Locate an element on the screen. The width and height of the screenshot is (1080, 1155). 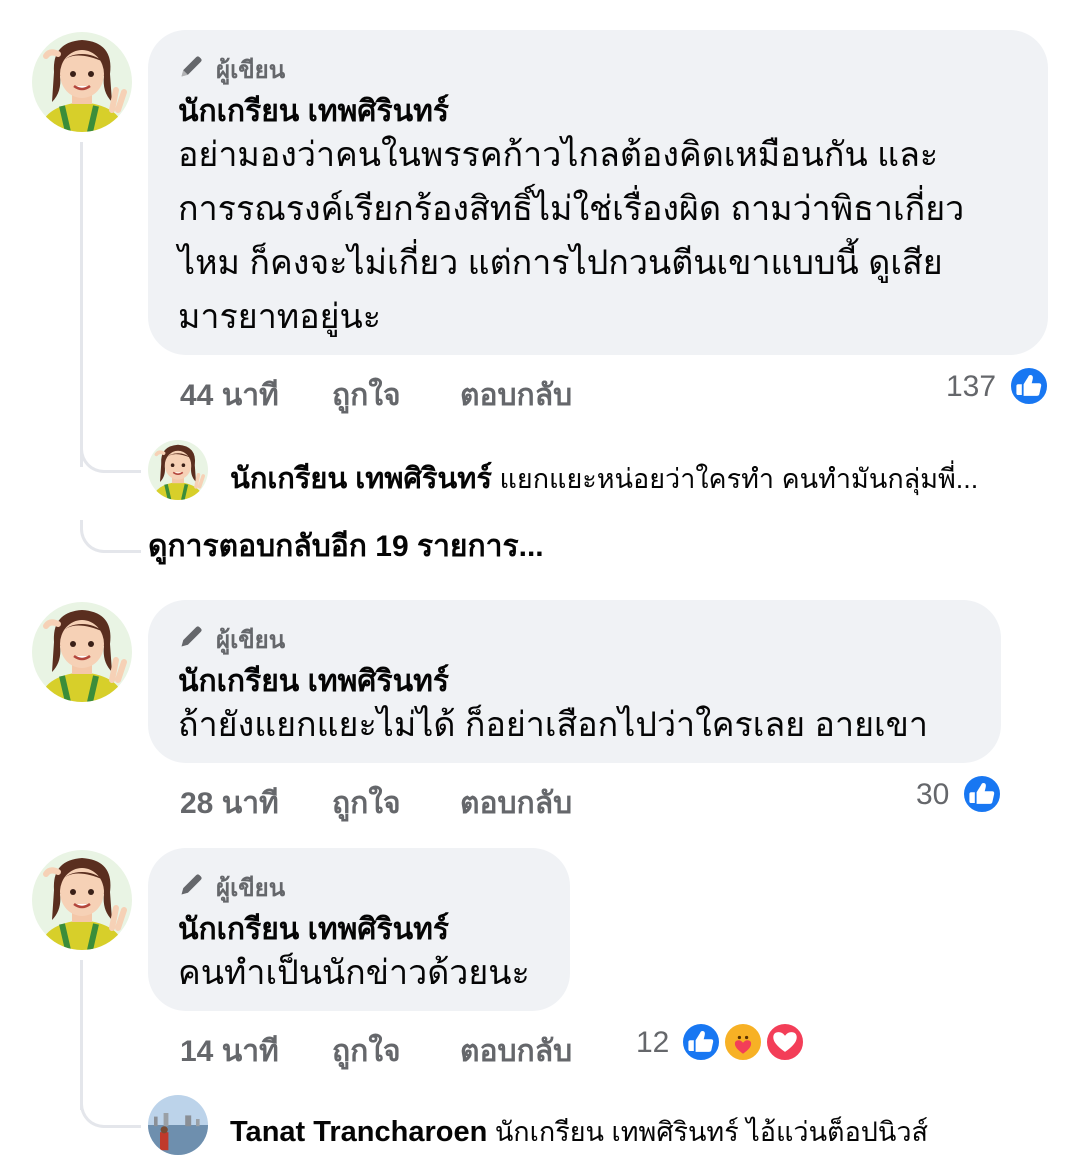
comment-time: 28 นาที is located at coordinates (229, 803).